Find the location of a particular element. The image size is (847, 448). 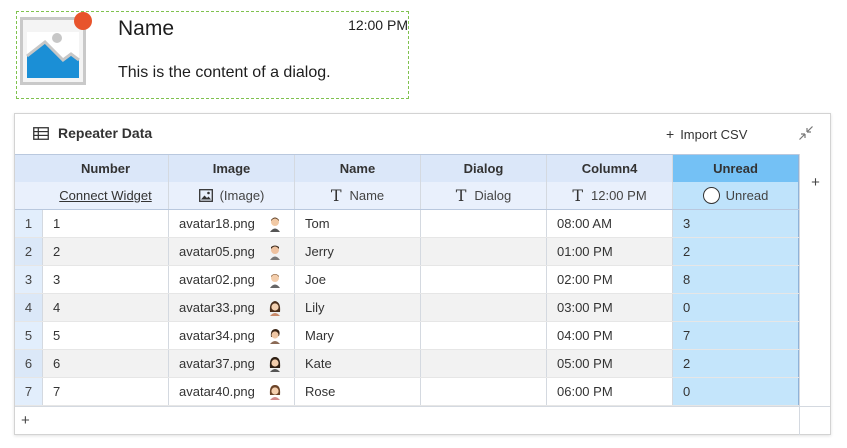

cell-number: 6 is located at coordinates (106, 363).